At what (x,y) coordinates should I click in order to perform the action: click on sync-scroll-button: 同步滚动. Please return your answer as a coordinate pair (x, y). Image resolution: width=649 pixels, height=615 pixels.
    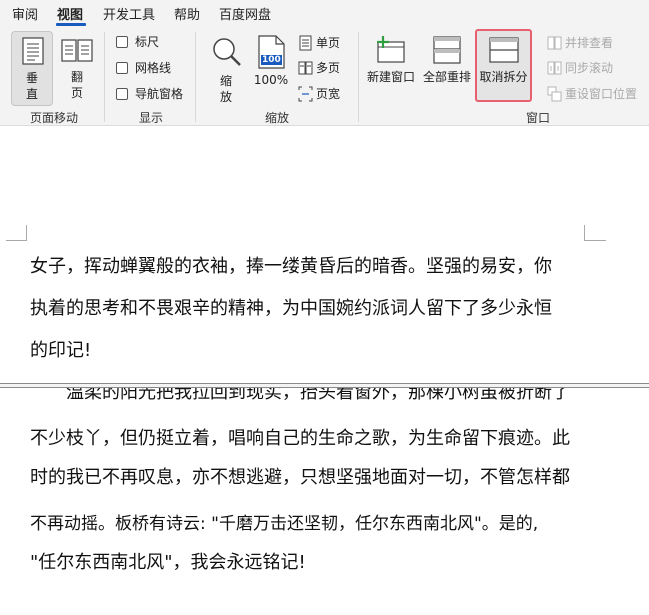
    Looking at the image, I should click on (592, 68).